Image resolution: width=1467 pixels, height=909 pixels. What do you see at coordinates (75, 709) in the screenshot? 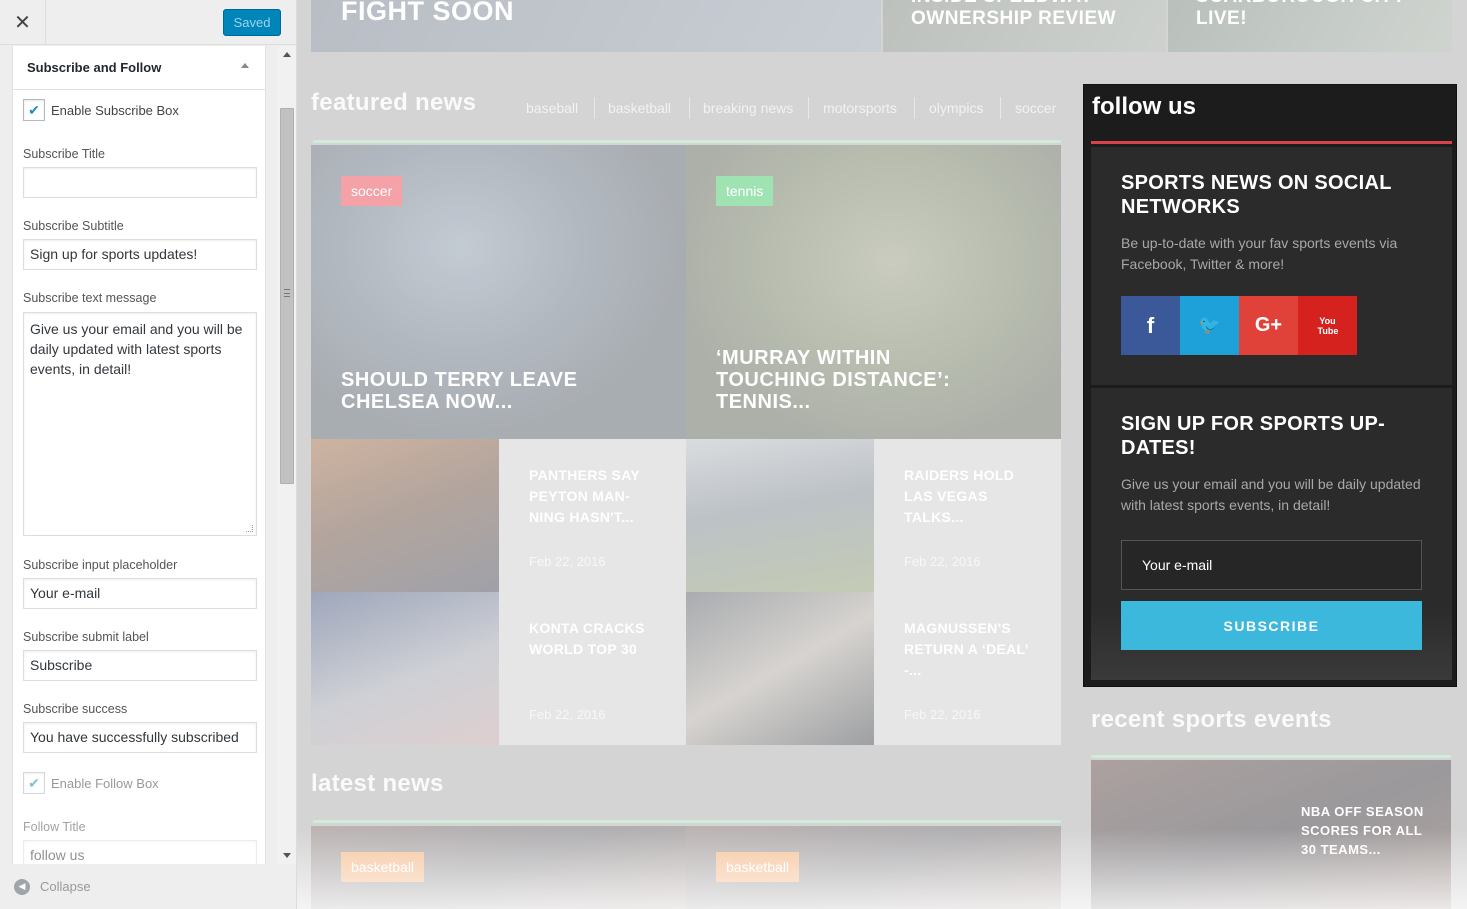
I see `subscribe-success-label: Subscribe success` at bounding box center [75, 709].